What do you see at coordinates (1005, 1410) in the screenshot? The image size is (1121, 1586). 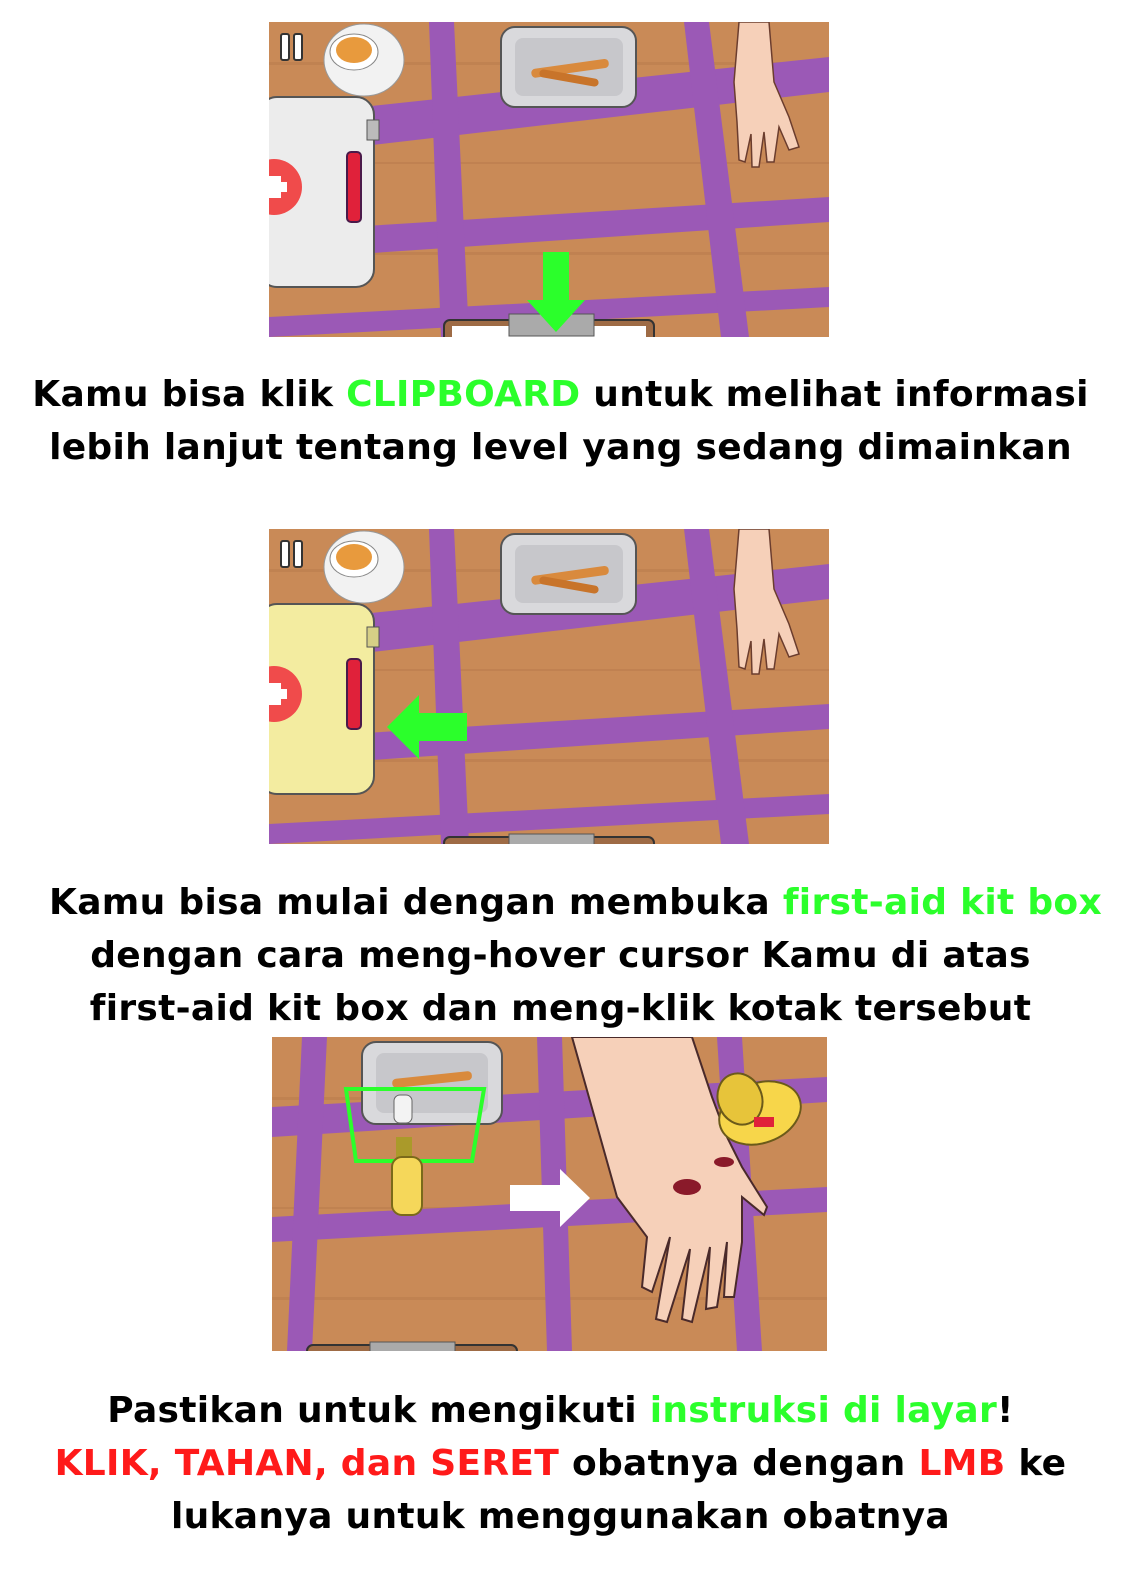 I see `caption-text: !` at bounding box center [1005, 1410].